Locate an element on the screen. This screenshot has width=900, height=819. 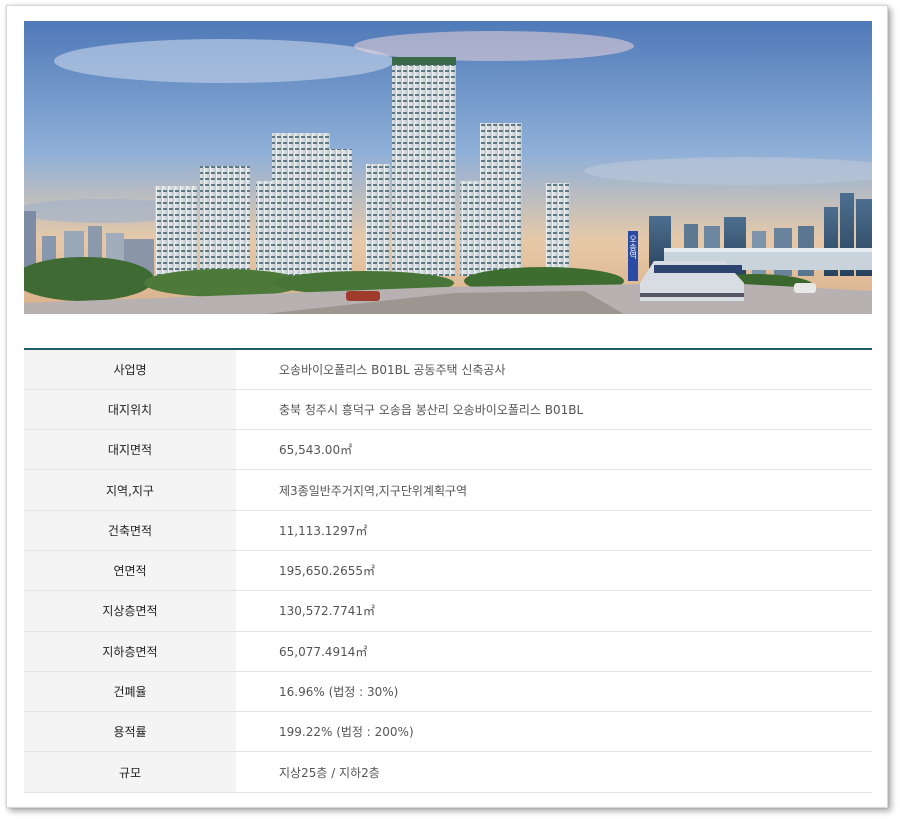
row-value: 지상25층 / 지하2층 is located at coordinates (554, 772).